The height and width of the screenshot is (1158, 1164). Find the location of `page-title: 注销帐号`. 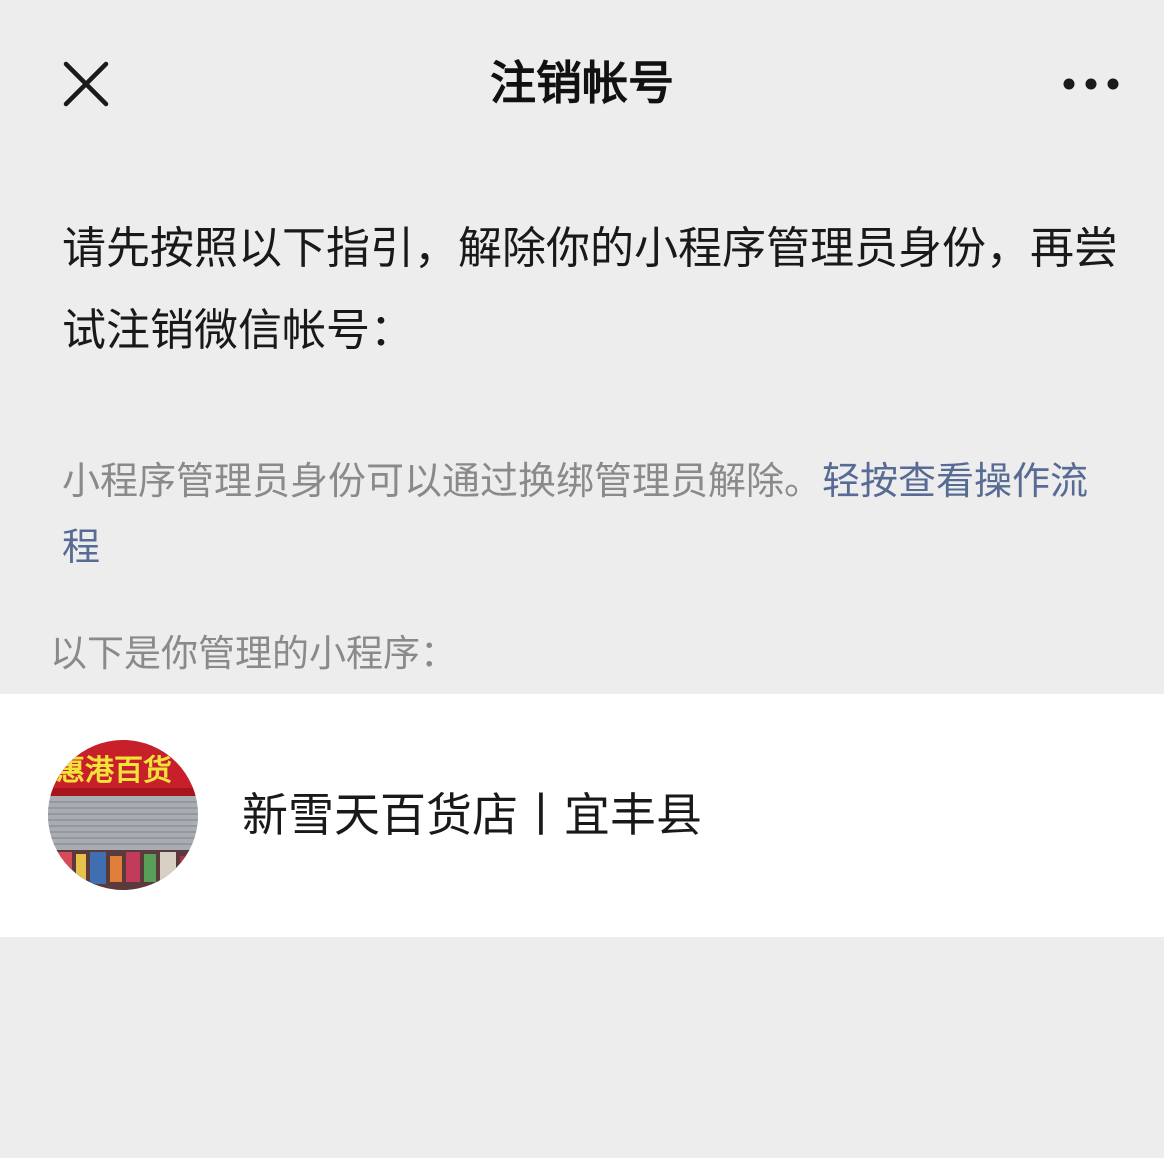

page-title: 注销帐号 is located at coordinates (582, 83).